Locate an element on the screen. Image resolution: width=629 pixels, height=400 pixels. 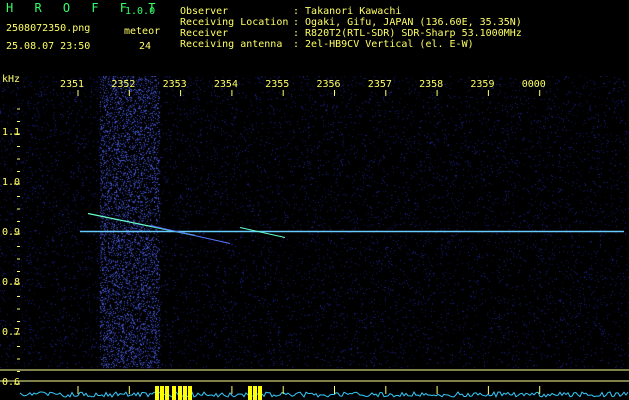
meteor-count: 24 is located at coordinates (145, 46).